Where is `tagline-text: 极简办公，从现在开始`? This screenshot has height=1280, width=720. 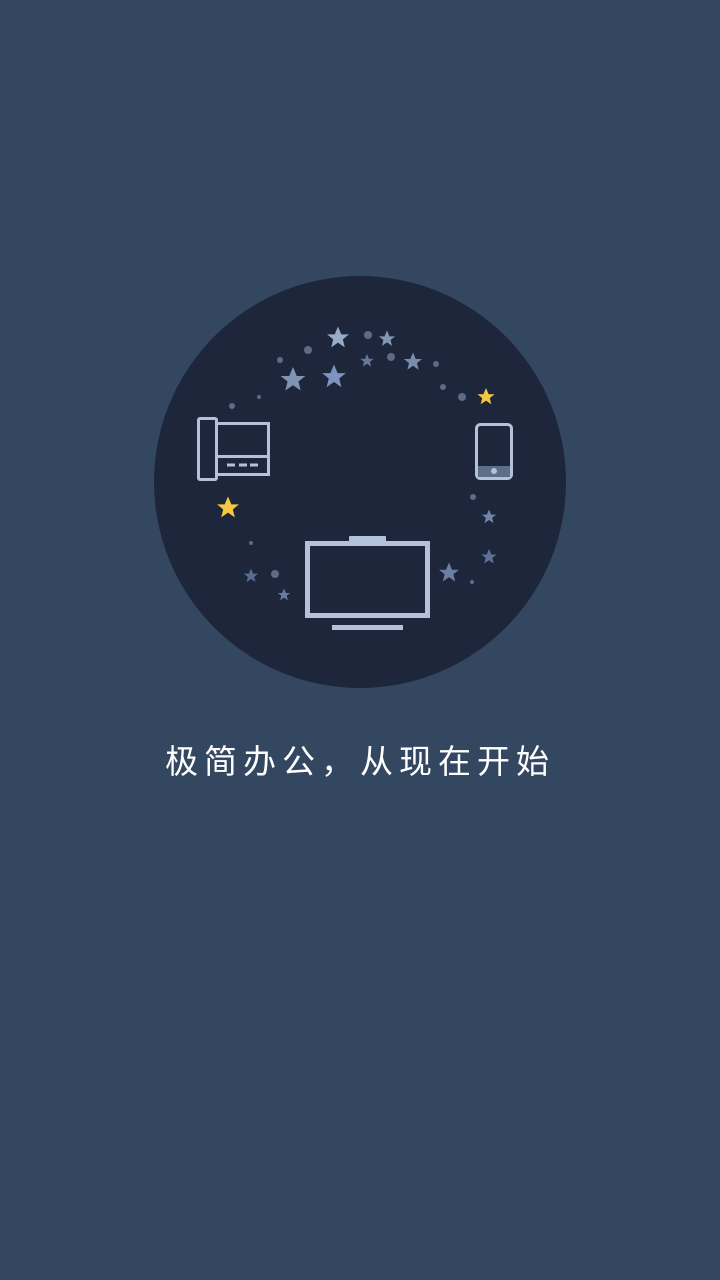
tagline-text: 极简办公，从现在开始 is located at coordinates (360, 761).